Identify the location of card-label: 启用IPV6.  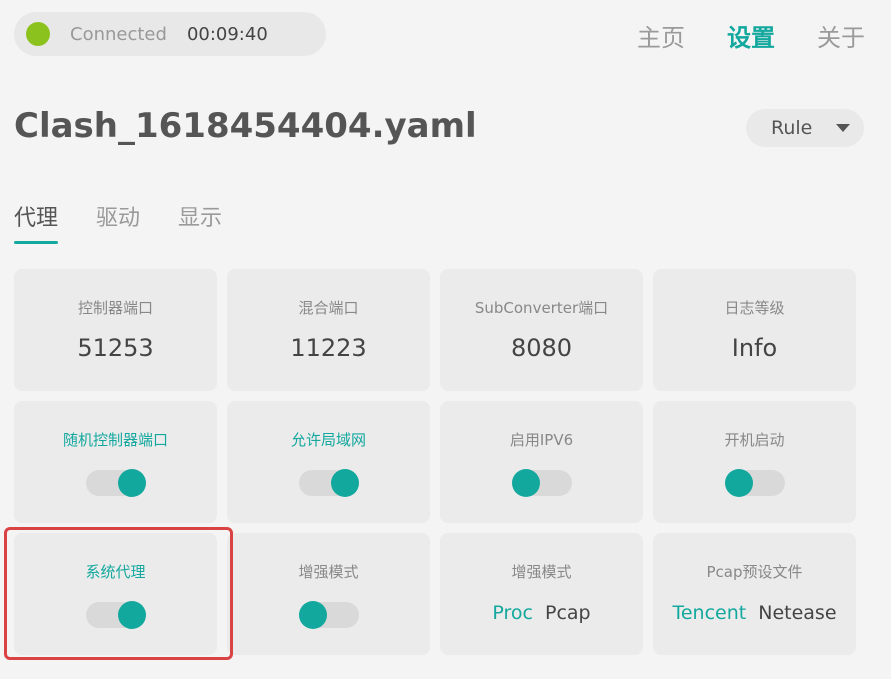
(541, 440).